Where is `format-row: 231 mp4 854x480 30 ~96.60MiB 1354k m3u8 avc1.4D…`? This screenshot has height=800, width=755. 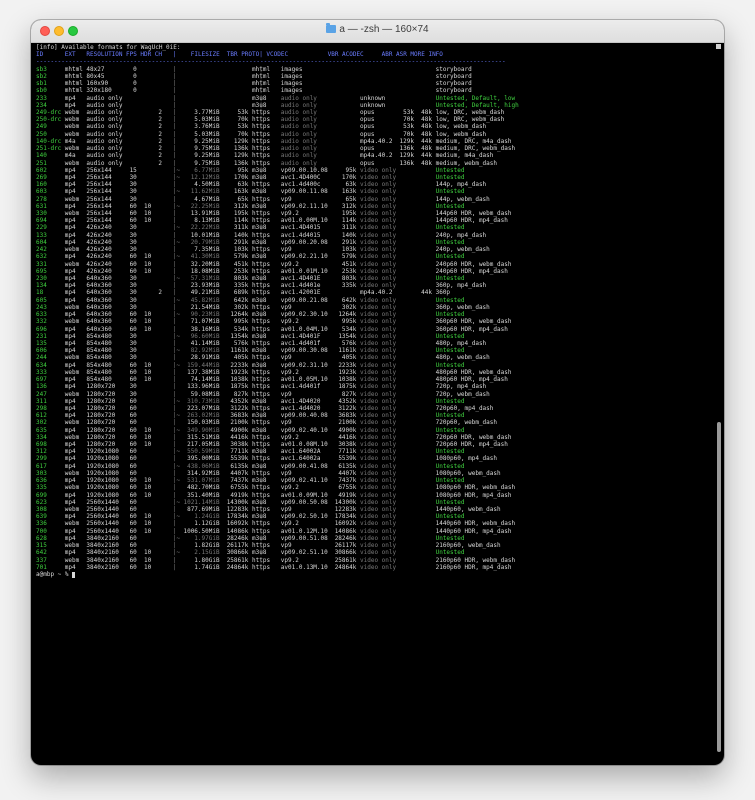 format-row: 231 mp4 854x480 30 ~96.60MiB 1354k m3u8 avc1.4D… is located at coordinates (373, 336).